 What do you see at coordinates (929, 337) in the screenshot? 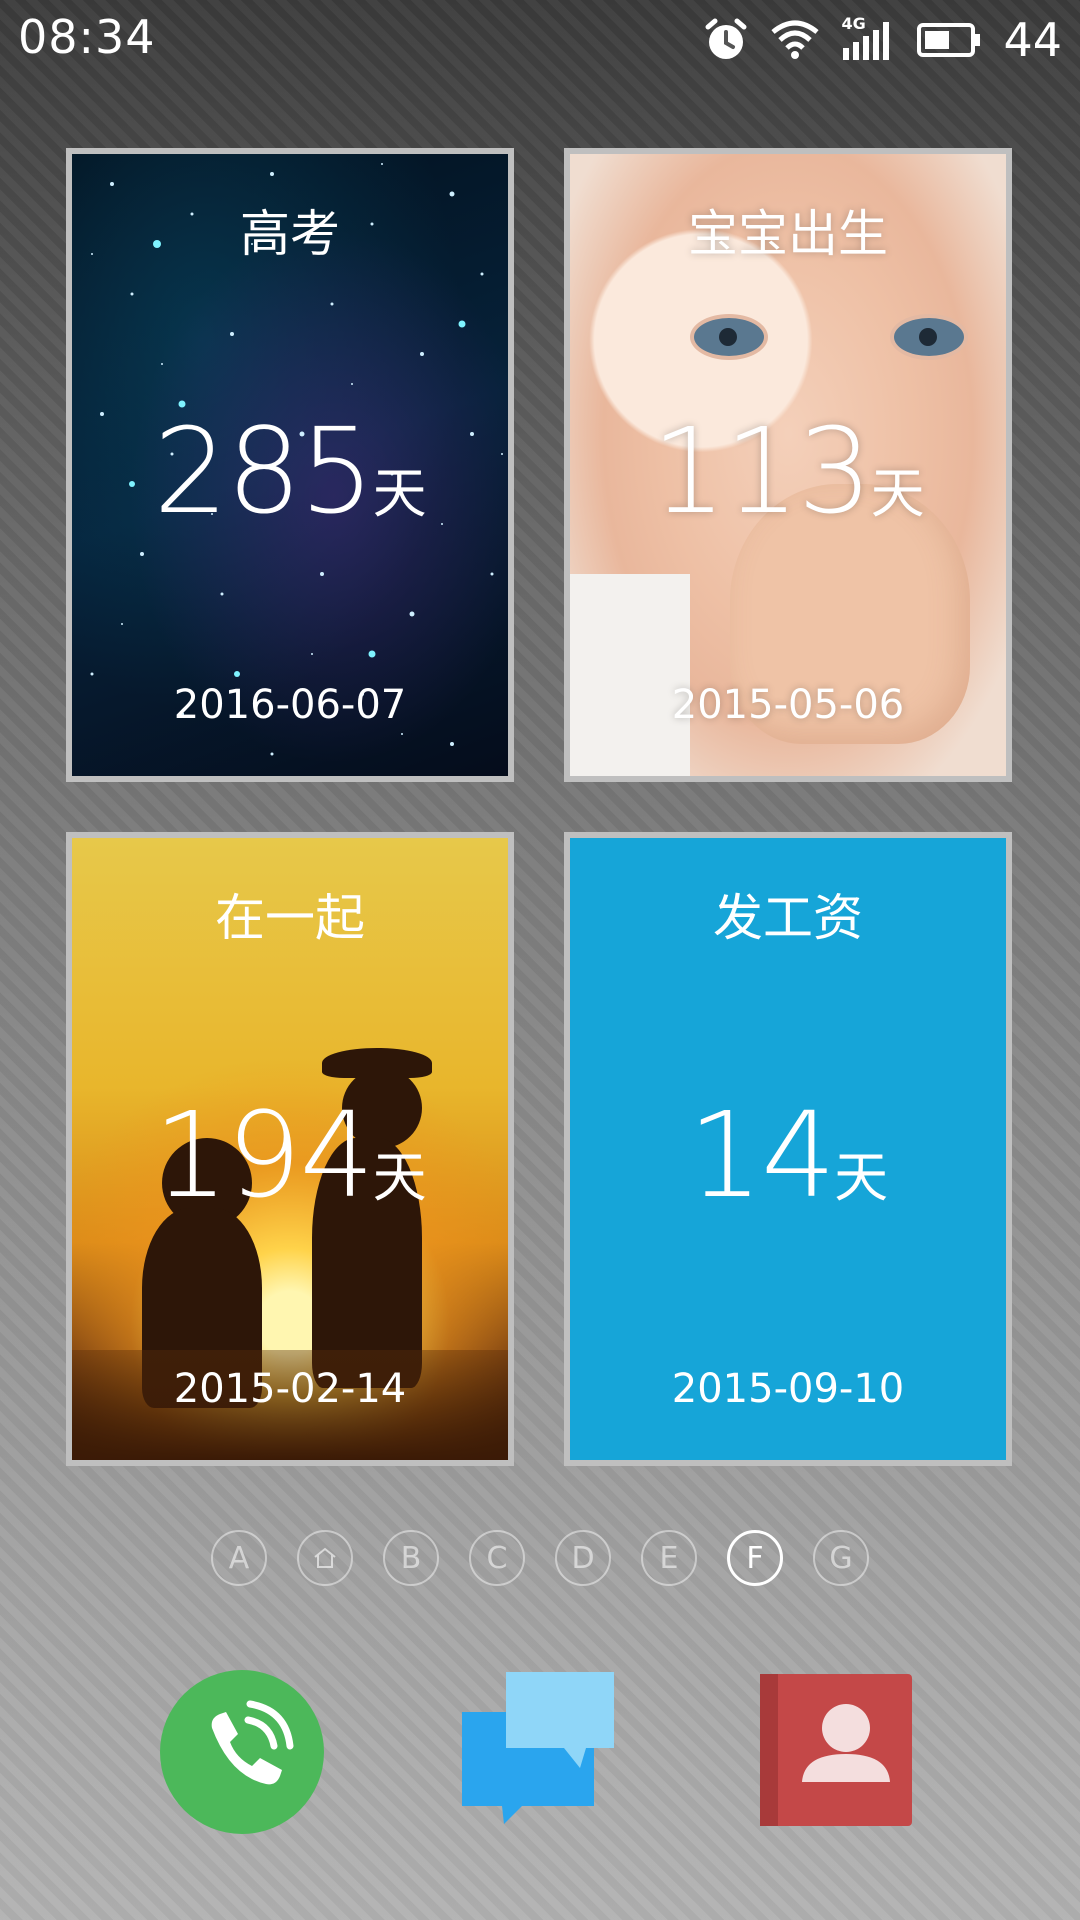
I see `baby-eye-right` at bounding box center [929, 337].